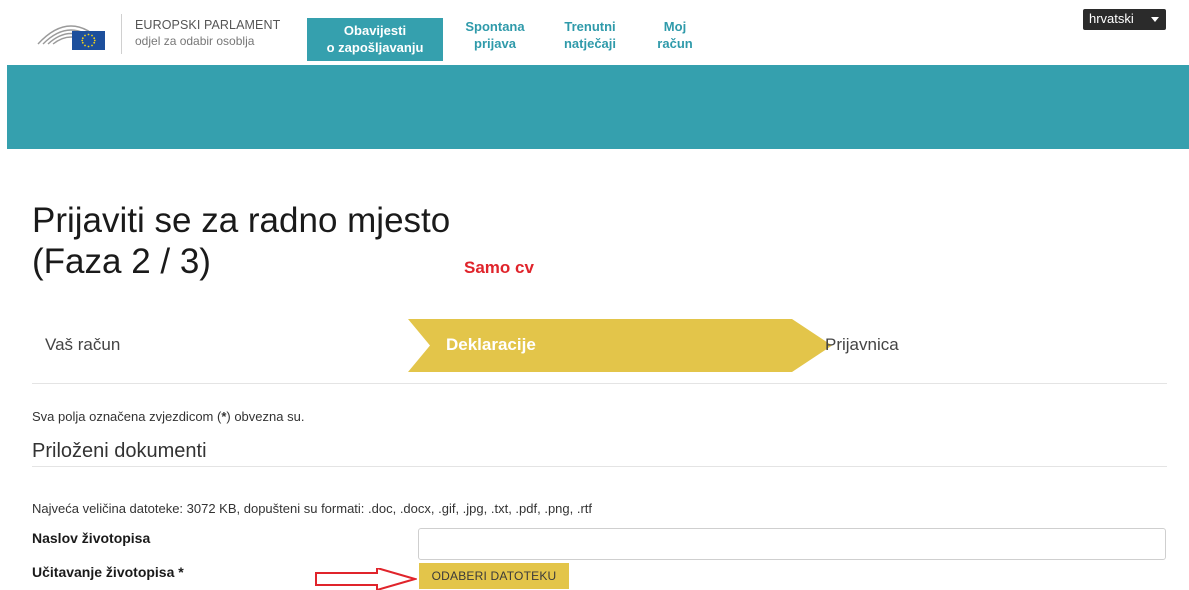 The width and height of the screenshot is (1189, 590). I want to click on nav-item-label: Trenutni, so click(590, 26).